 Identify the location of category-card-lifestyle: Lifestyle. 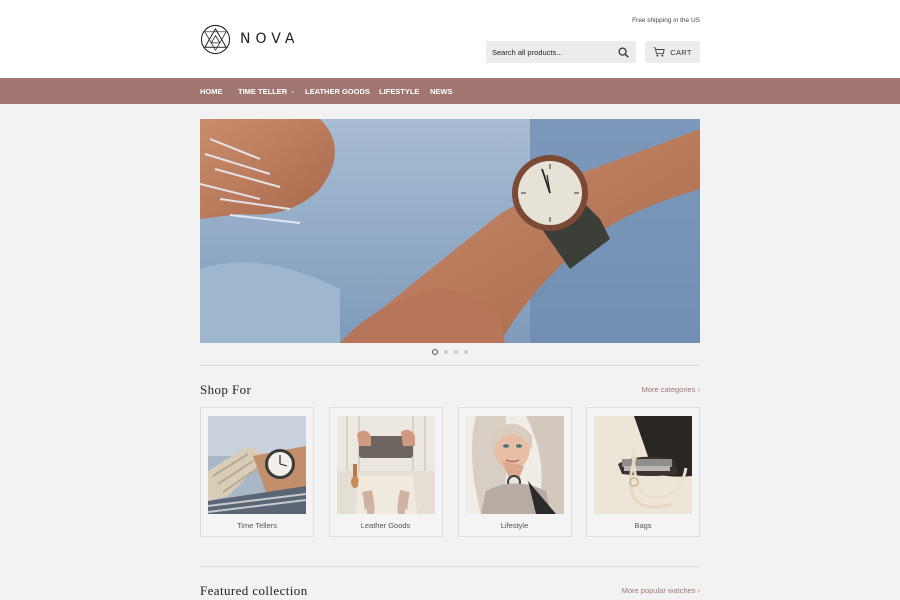
(514, 472).